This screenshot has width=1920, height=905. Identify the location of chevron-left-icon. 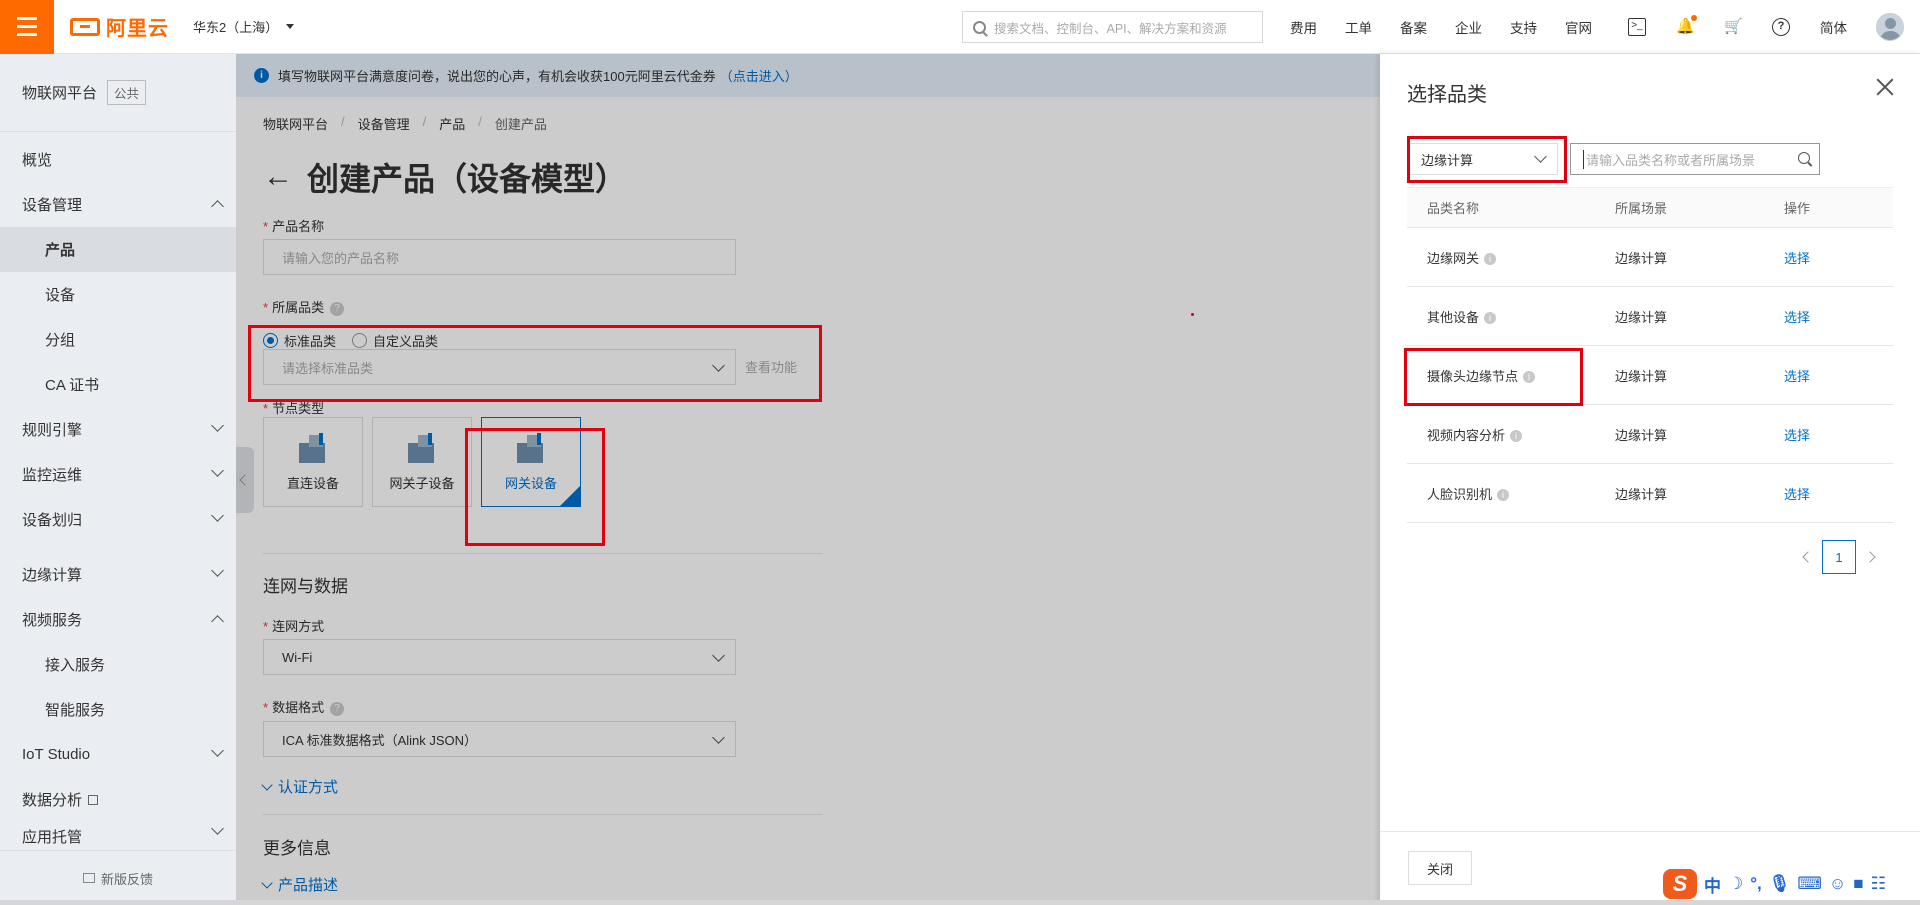
(1808, 557).